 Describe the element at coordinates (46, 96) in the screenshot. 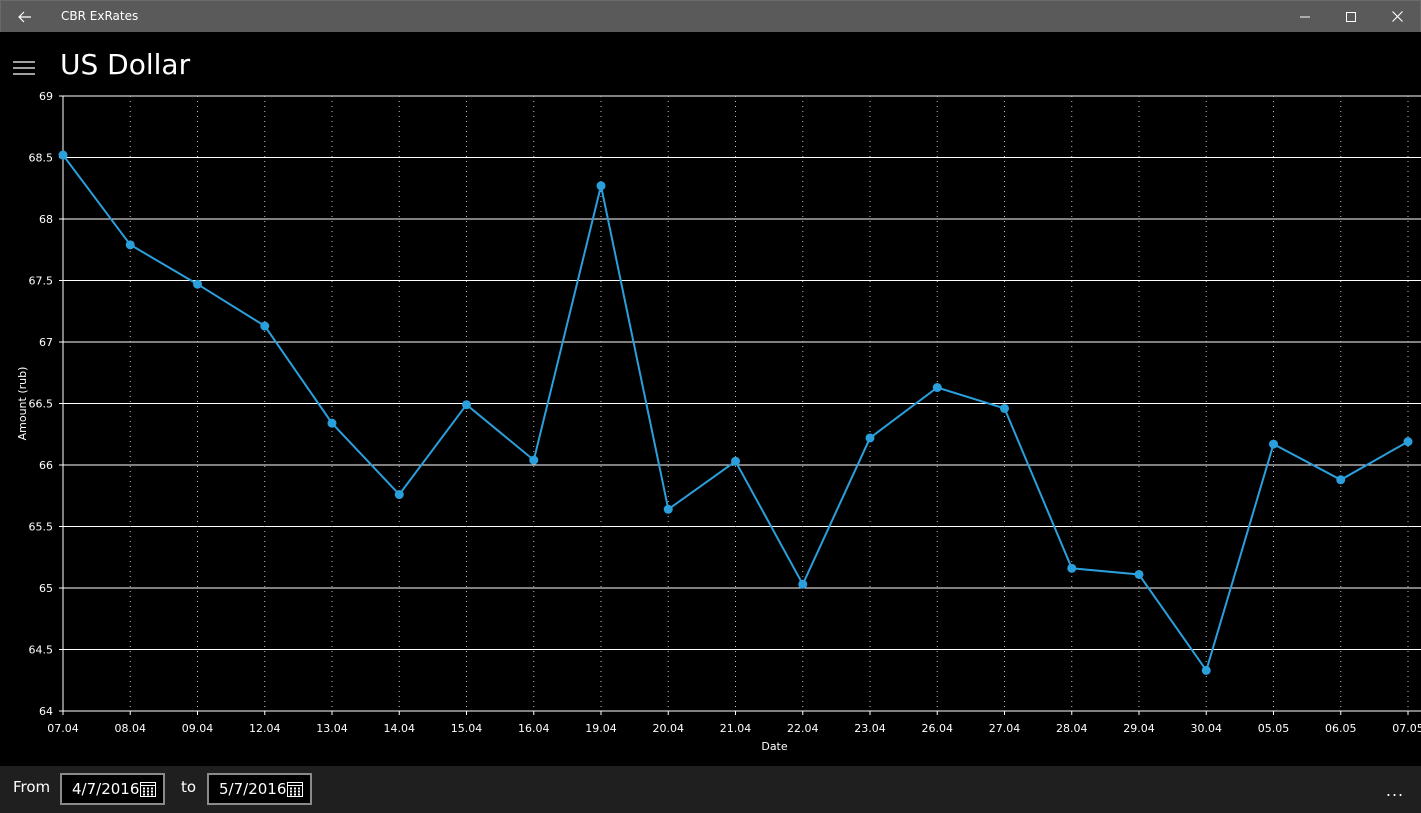

I see `y-tick-label: 69` at that location.